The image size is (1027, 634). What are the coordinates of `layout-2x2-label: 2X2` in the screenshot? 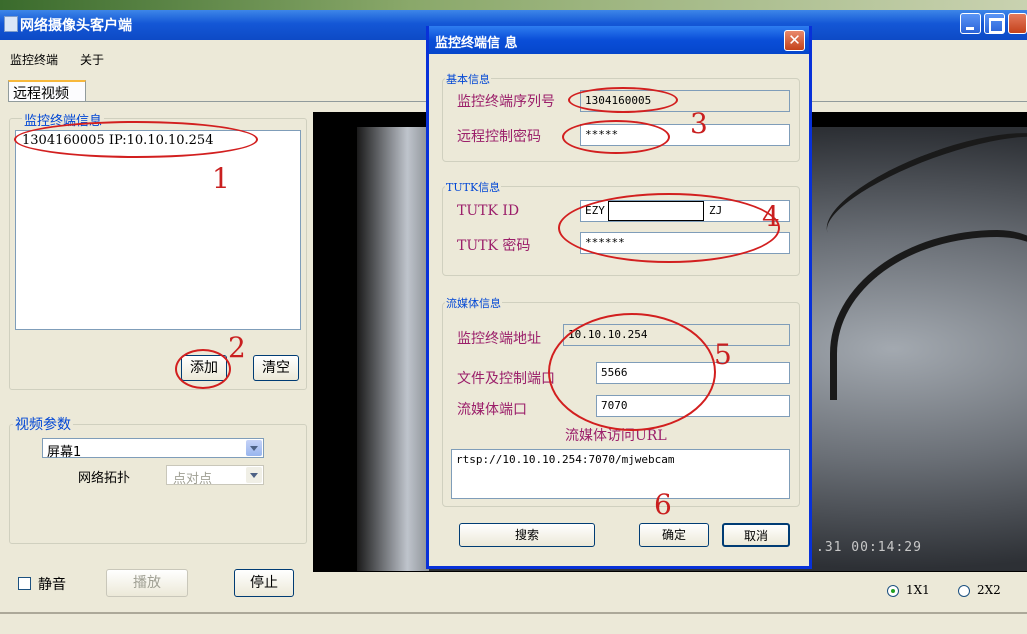 It's located at (989, 590).